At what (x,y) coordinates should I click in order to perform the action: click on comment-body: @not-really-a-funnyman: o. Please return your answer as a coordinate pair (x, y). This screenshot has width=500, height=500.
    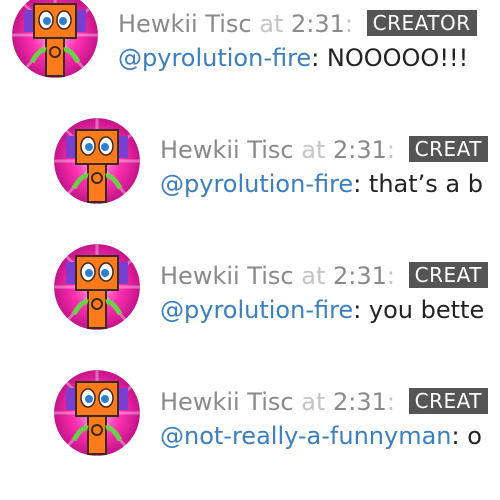
    Looking at the image, I should click on (321, 436).